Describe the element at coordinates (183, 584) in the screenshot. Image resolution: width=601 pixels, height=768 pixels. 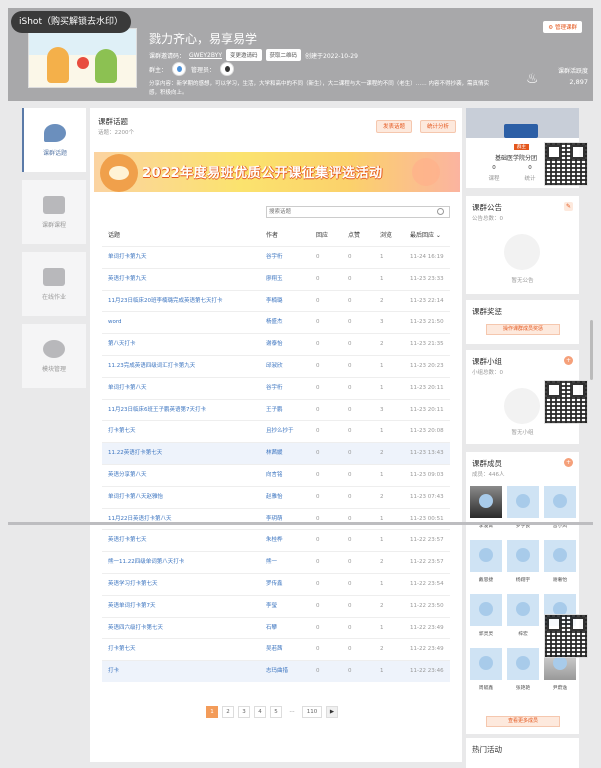
I see `topic-link: 英语学习打卡第七天` at that location.